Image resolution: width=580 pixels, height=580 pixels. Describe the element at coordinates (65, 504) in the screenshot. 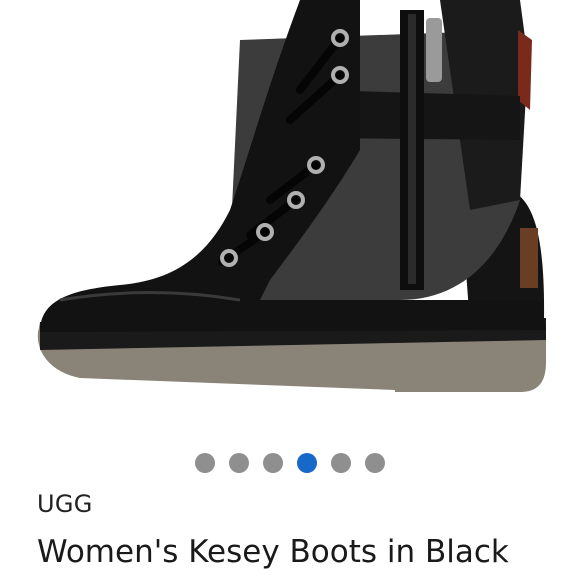

I see `product-brand: UGG` at that location.